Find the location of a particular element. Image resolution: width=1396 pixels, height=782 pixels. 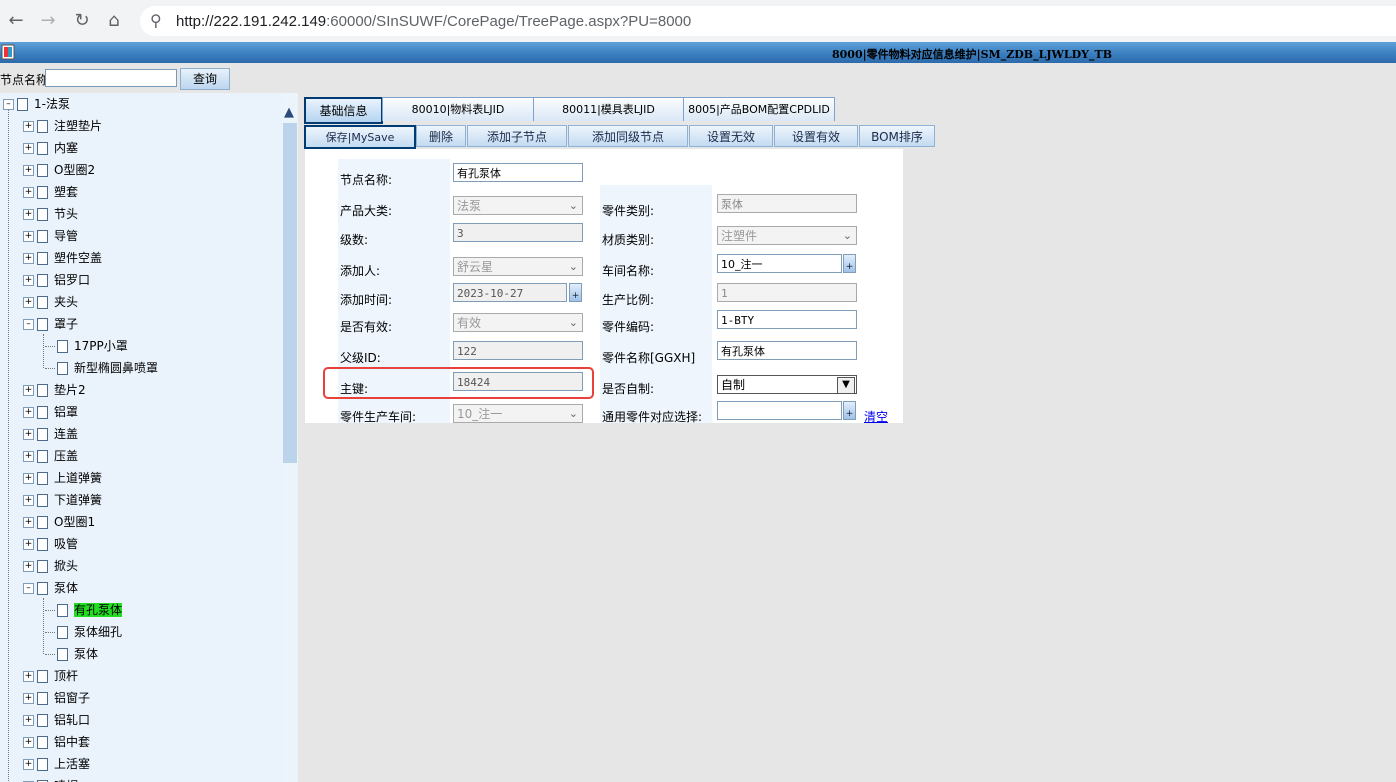

part-type-field: 泵体 is located at coordinates (787, 203).